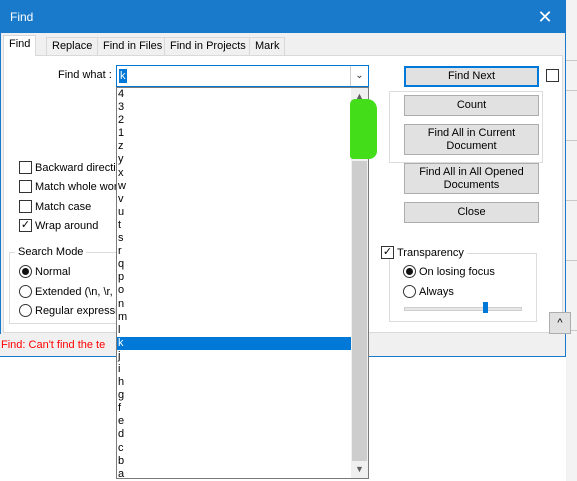  What do you see at coordinates (552, 75) in the screenshot?
I see `transparency-mini-checkbox` at bounding box center [552, 75].